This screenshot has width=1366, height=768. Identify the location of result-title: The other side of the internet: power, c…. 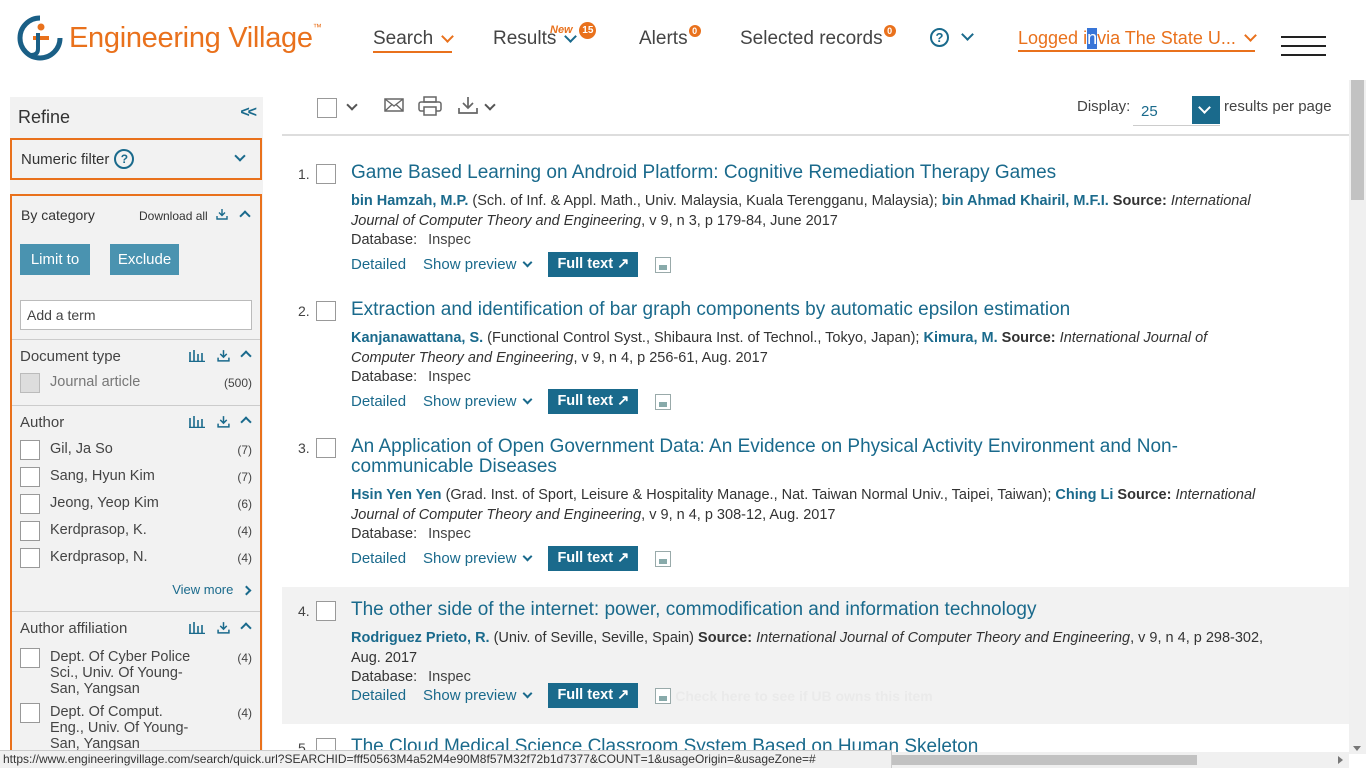
(801, 610).